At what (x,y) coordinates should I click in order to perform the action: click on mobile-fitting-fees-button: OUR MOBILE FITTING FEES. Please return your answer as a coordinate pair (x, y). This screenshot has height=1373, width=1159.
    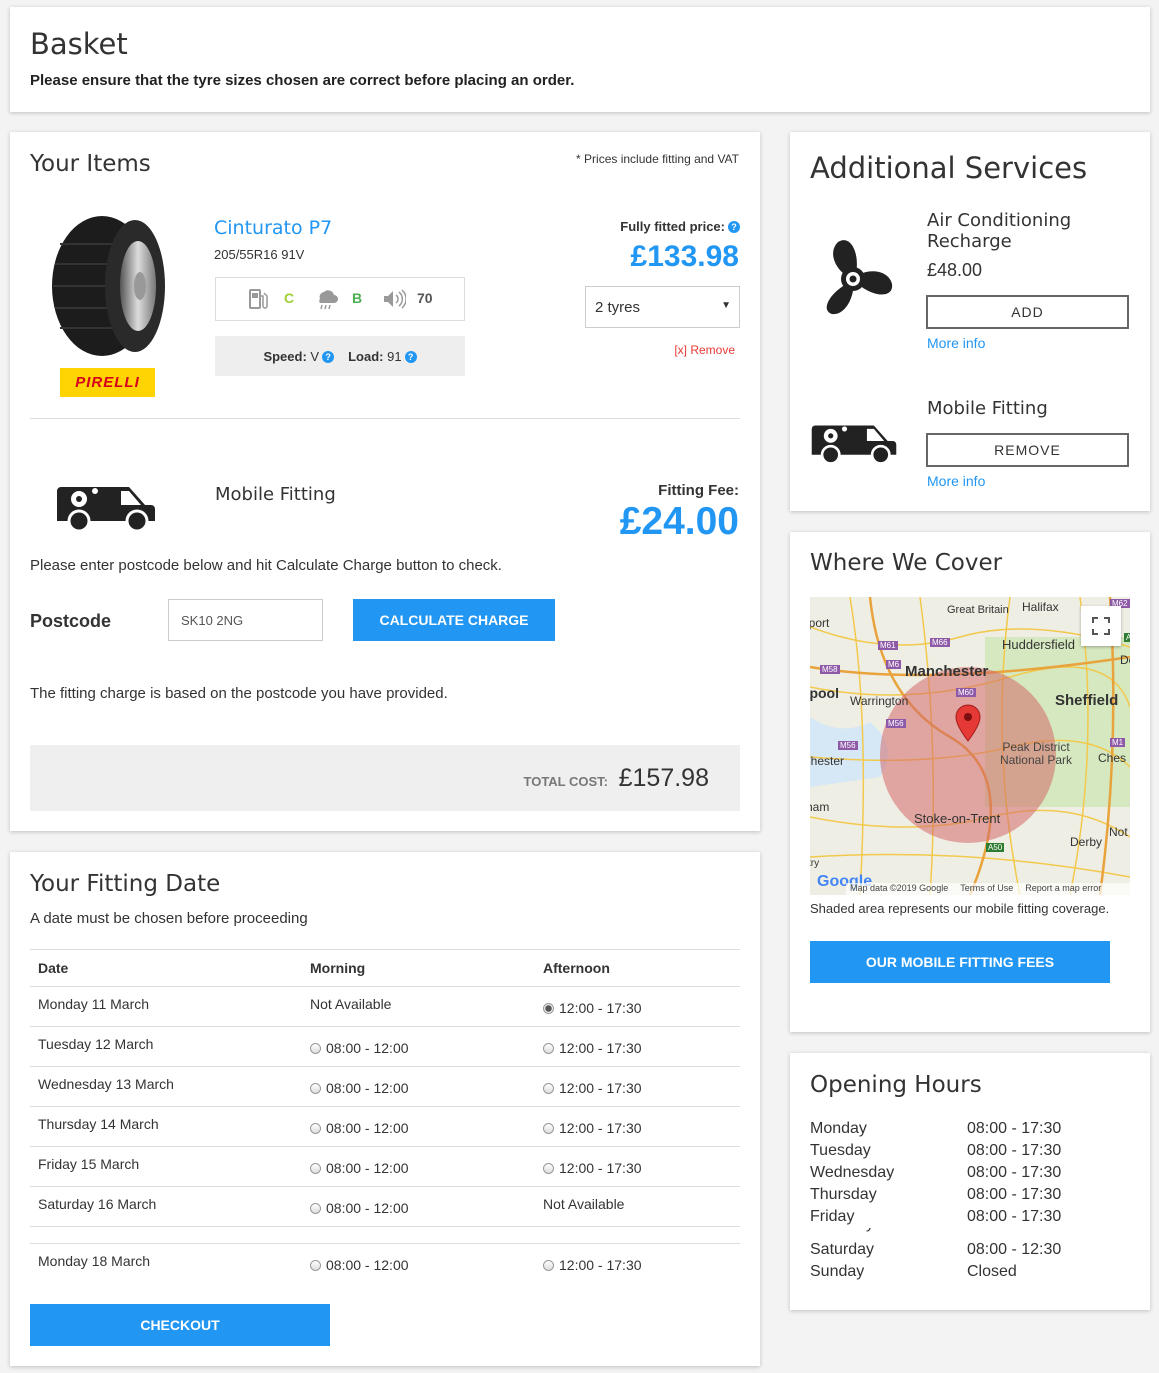
    Looking at the image, I should click on (960, 962).